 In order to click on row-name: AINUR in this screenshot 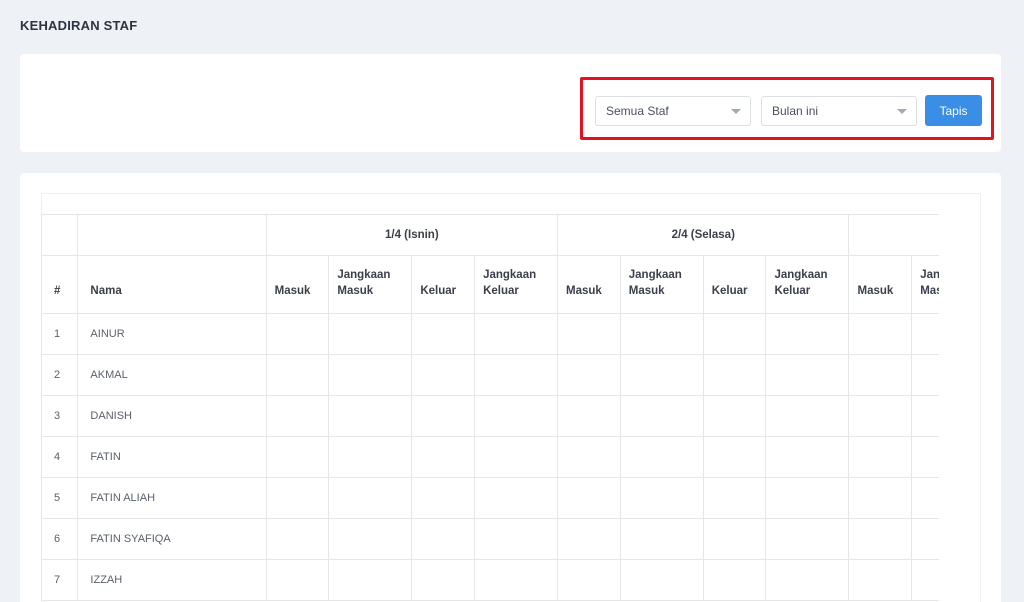, I will do `click(172, 334)`.